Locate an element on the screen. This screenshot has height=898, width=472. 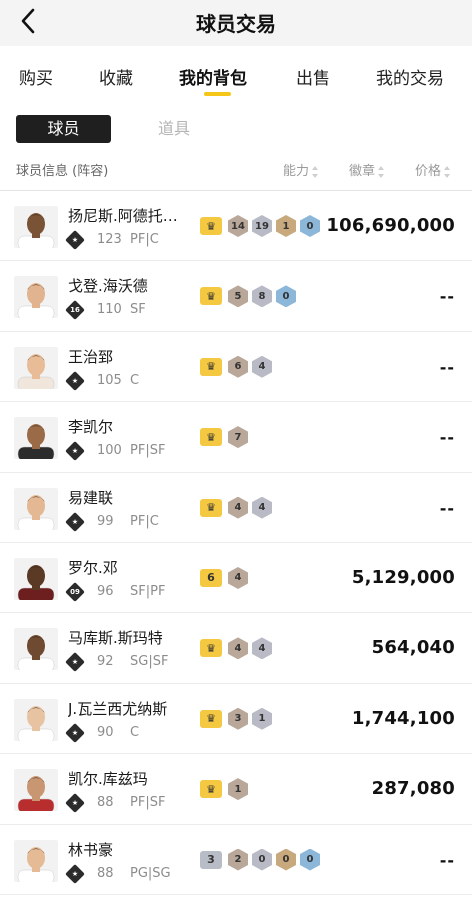
badge-group: 64 is located at coordinates (226, 577).